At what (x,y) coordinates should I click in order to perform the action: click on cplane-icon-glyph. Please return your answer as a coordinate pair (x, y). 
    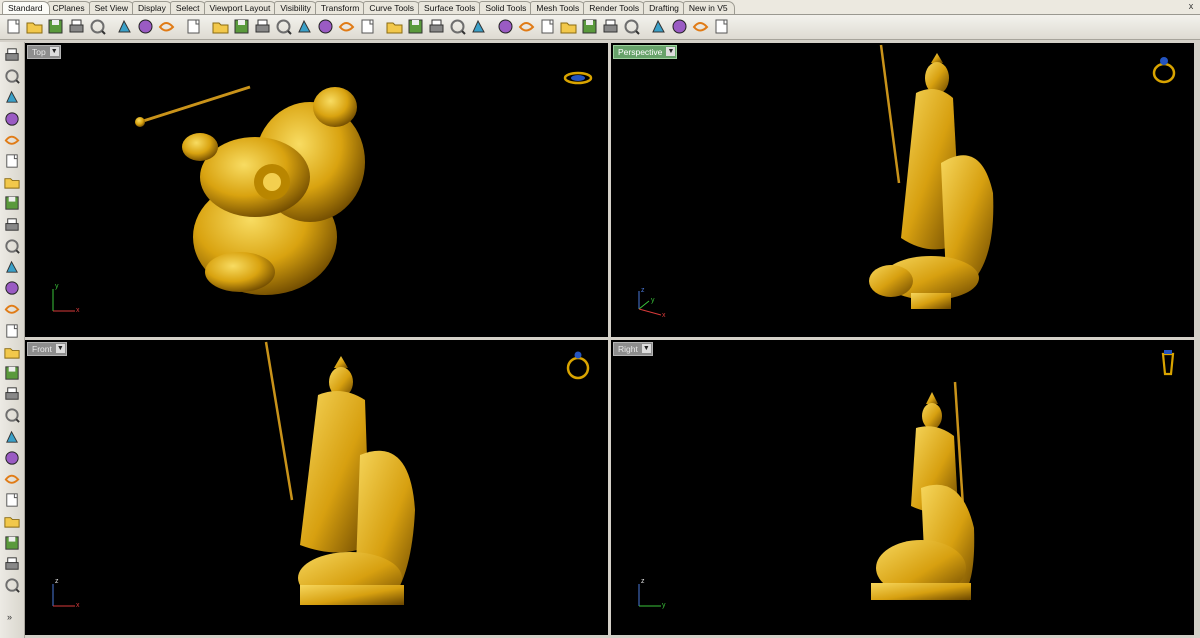
    Looking at the image, I should click on (436, 26).